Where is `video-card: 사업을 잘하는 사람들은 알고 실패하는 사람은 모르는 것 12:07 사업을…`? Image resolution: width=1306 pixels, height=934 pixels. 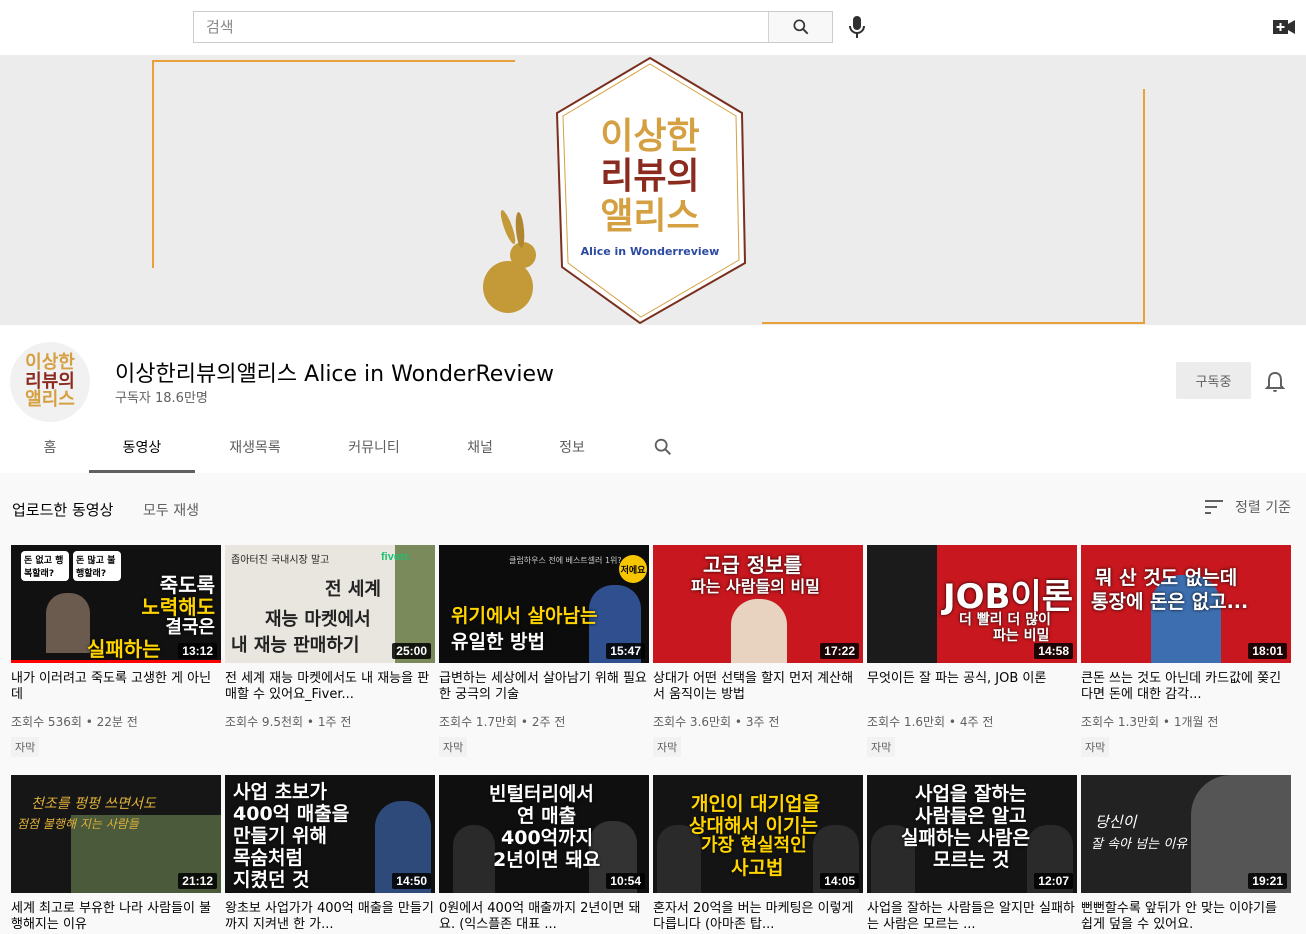
video-card: 사업을 잘하는 사람들은 알고 실패하는 사람은 모르는 것 12:07 사업을… is located at coordinates (972, 854).